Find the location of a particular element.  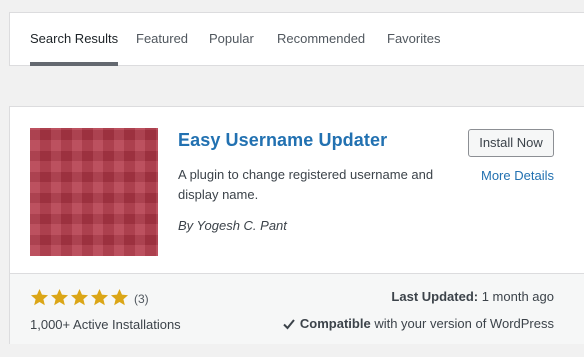

tab-favorites: Favorites is located at coordinates (413, 39).